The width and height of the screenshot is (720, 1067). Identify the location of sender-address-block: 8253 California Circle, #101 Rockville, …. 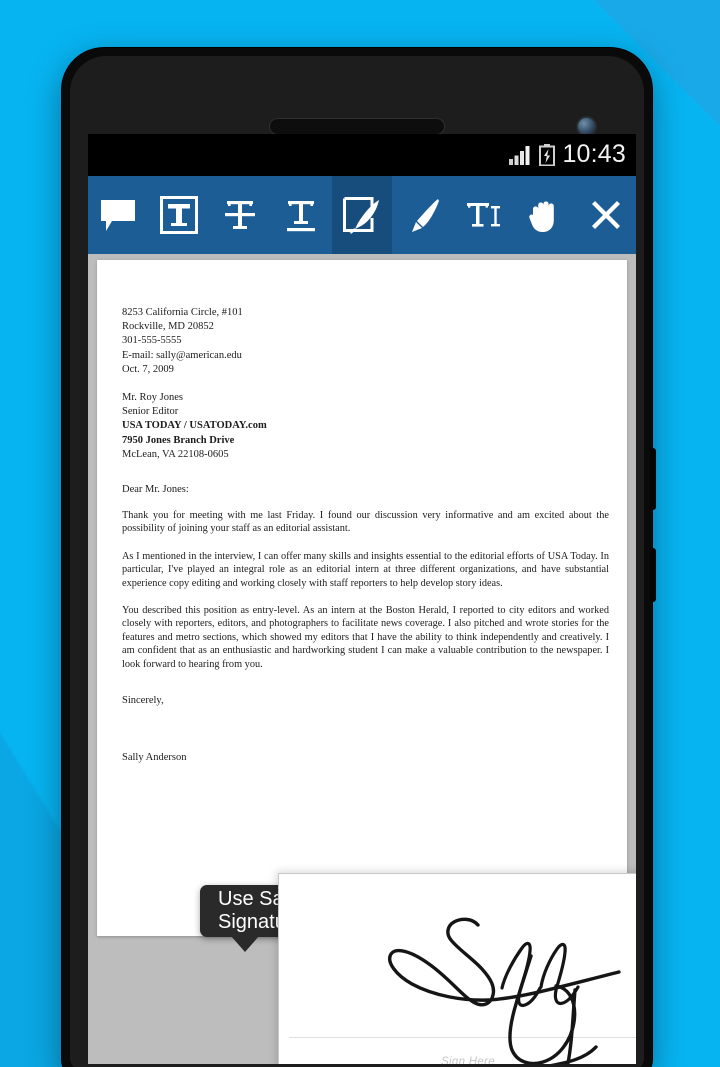
(365, 341).